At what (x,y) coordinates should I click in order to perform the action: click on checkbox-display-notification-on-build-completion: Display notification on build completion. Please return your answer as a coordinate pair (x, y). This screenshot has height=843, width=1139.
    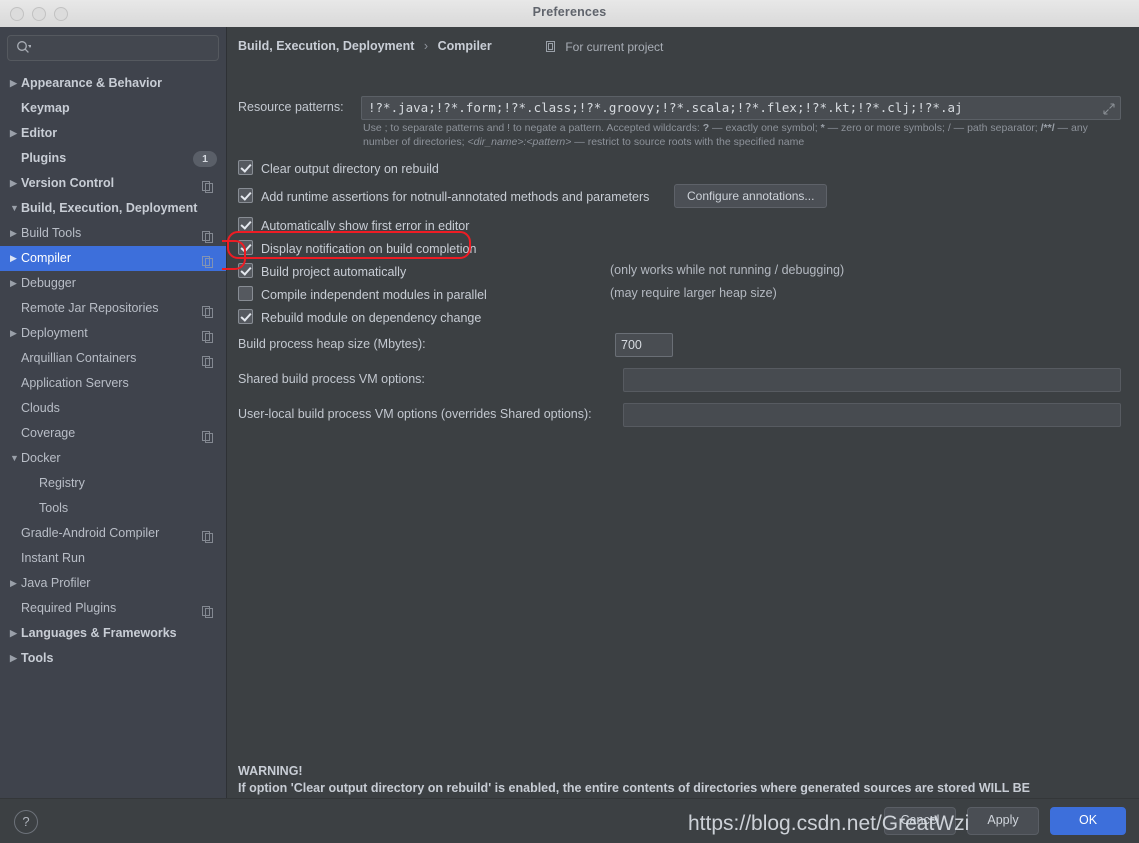
    Looking at the image, I should click on (357, 248).